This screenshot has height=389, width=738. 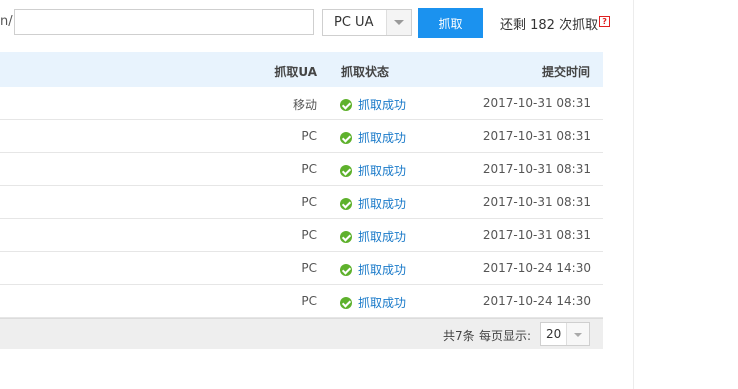 I want to click on remaining-count: 还剩 182 次抓取?, so click(x=555, y=23).